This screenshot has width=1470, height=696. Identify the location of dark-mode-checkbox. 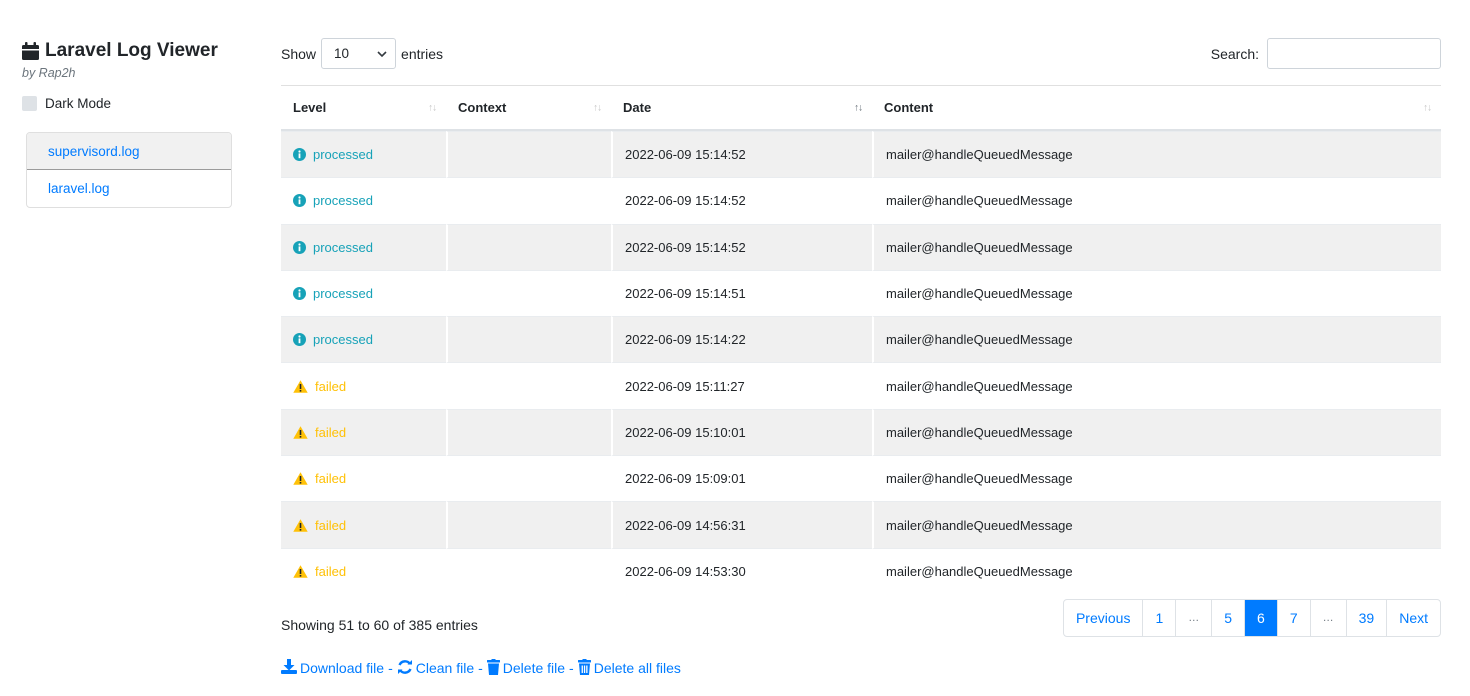
(29, 103).